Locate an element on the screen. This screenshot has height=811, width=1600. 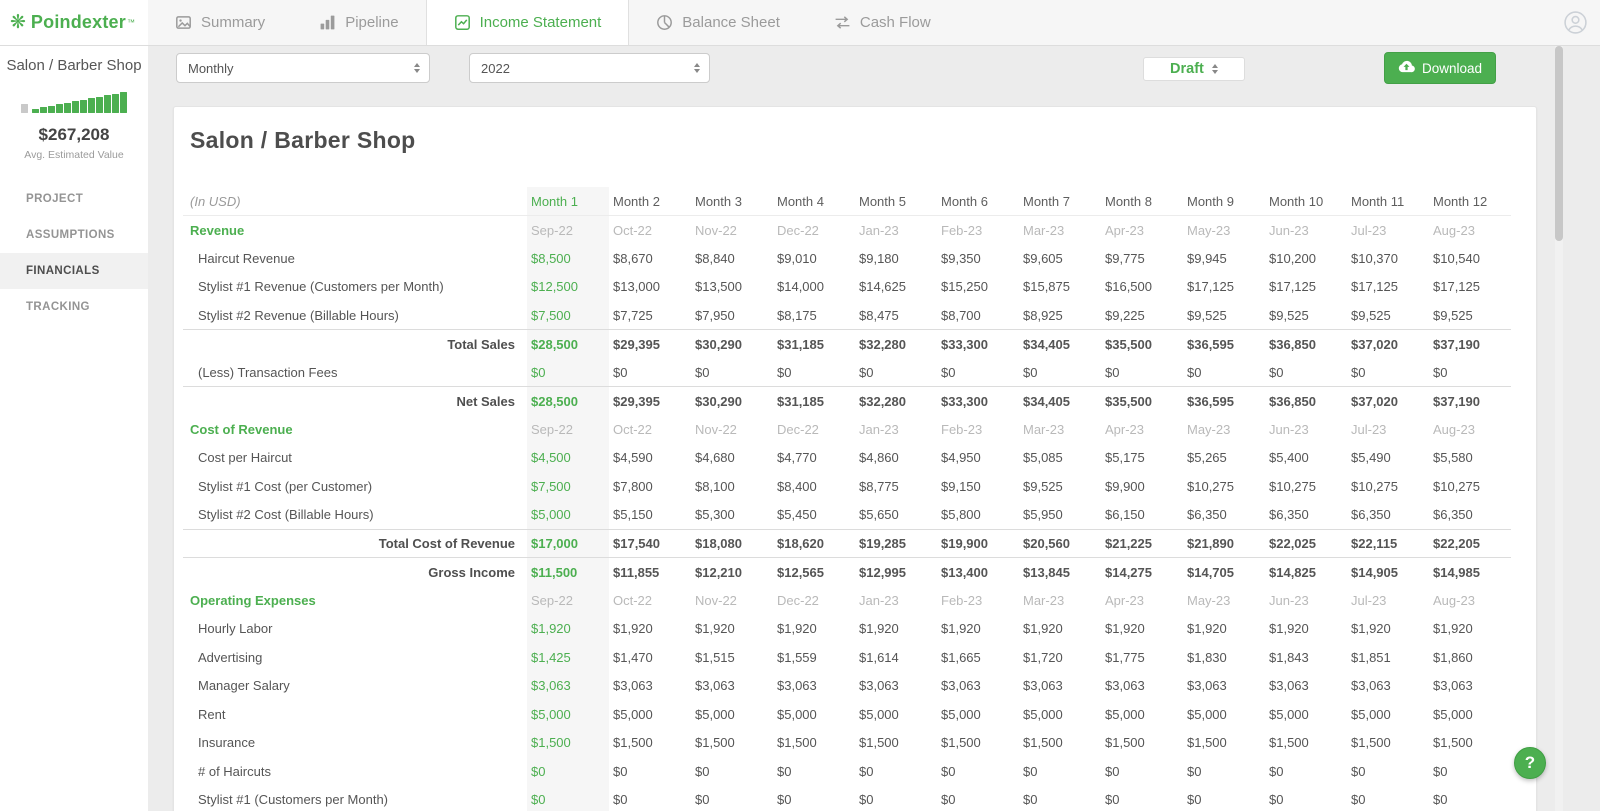
period-select: Monthly is located at coordinates (303, 68).